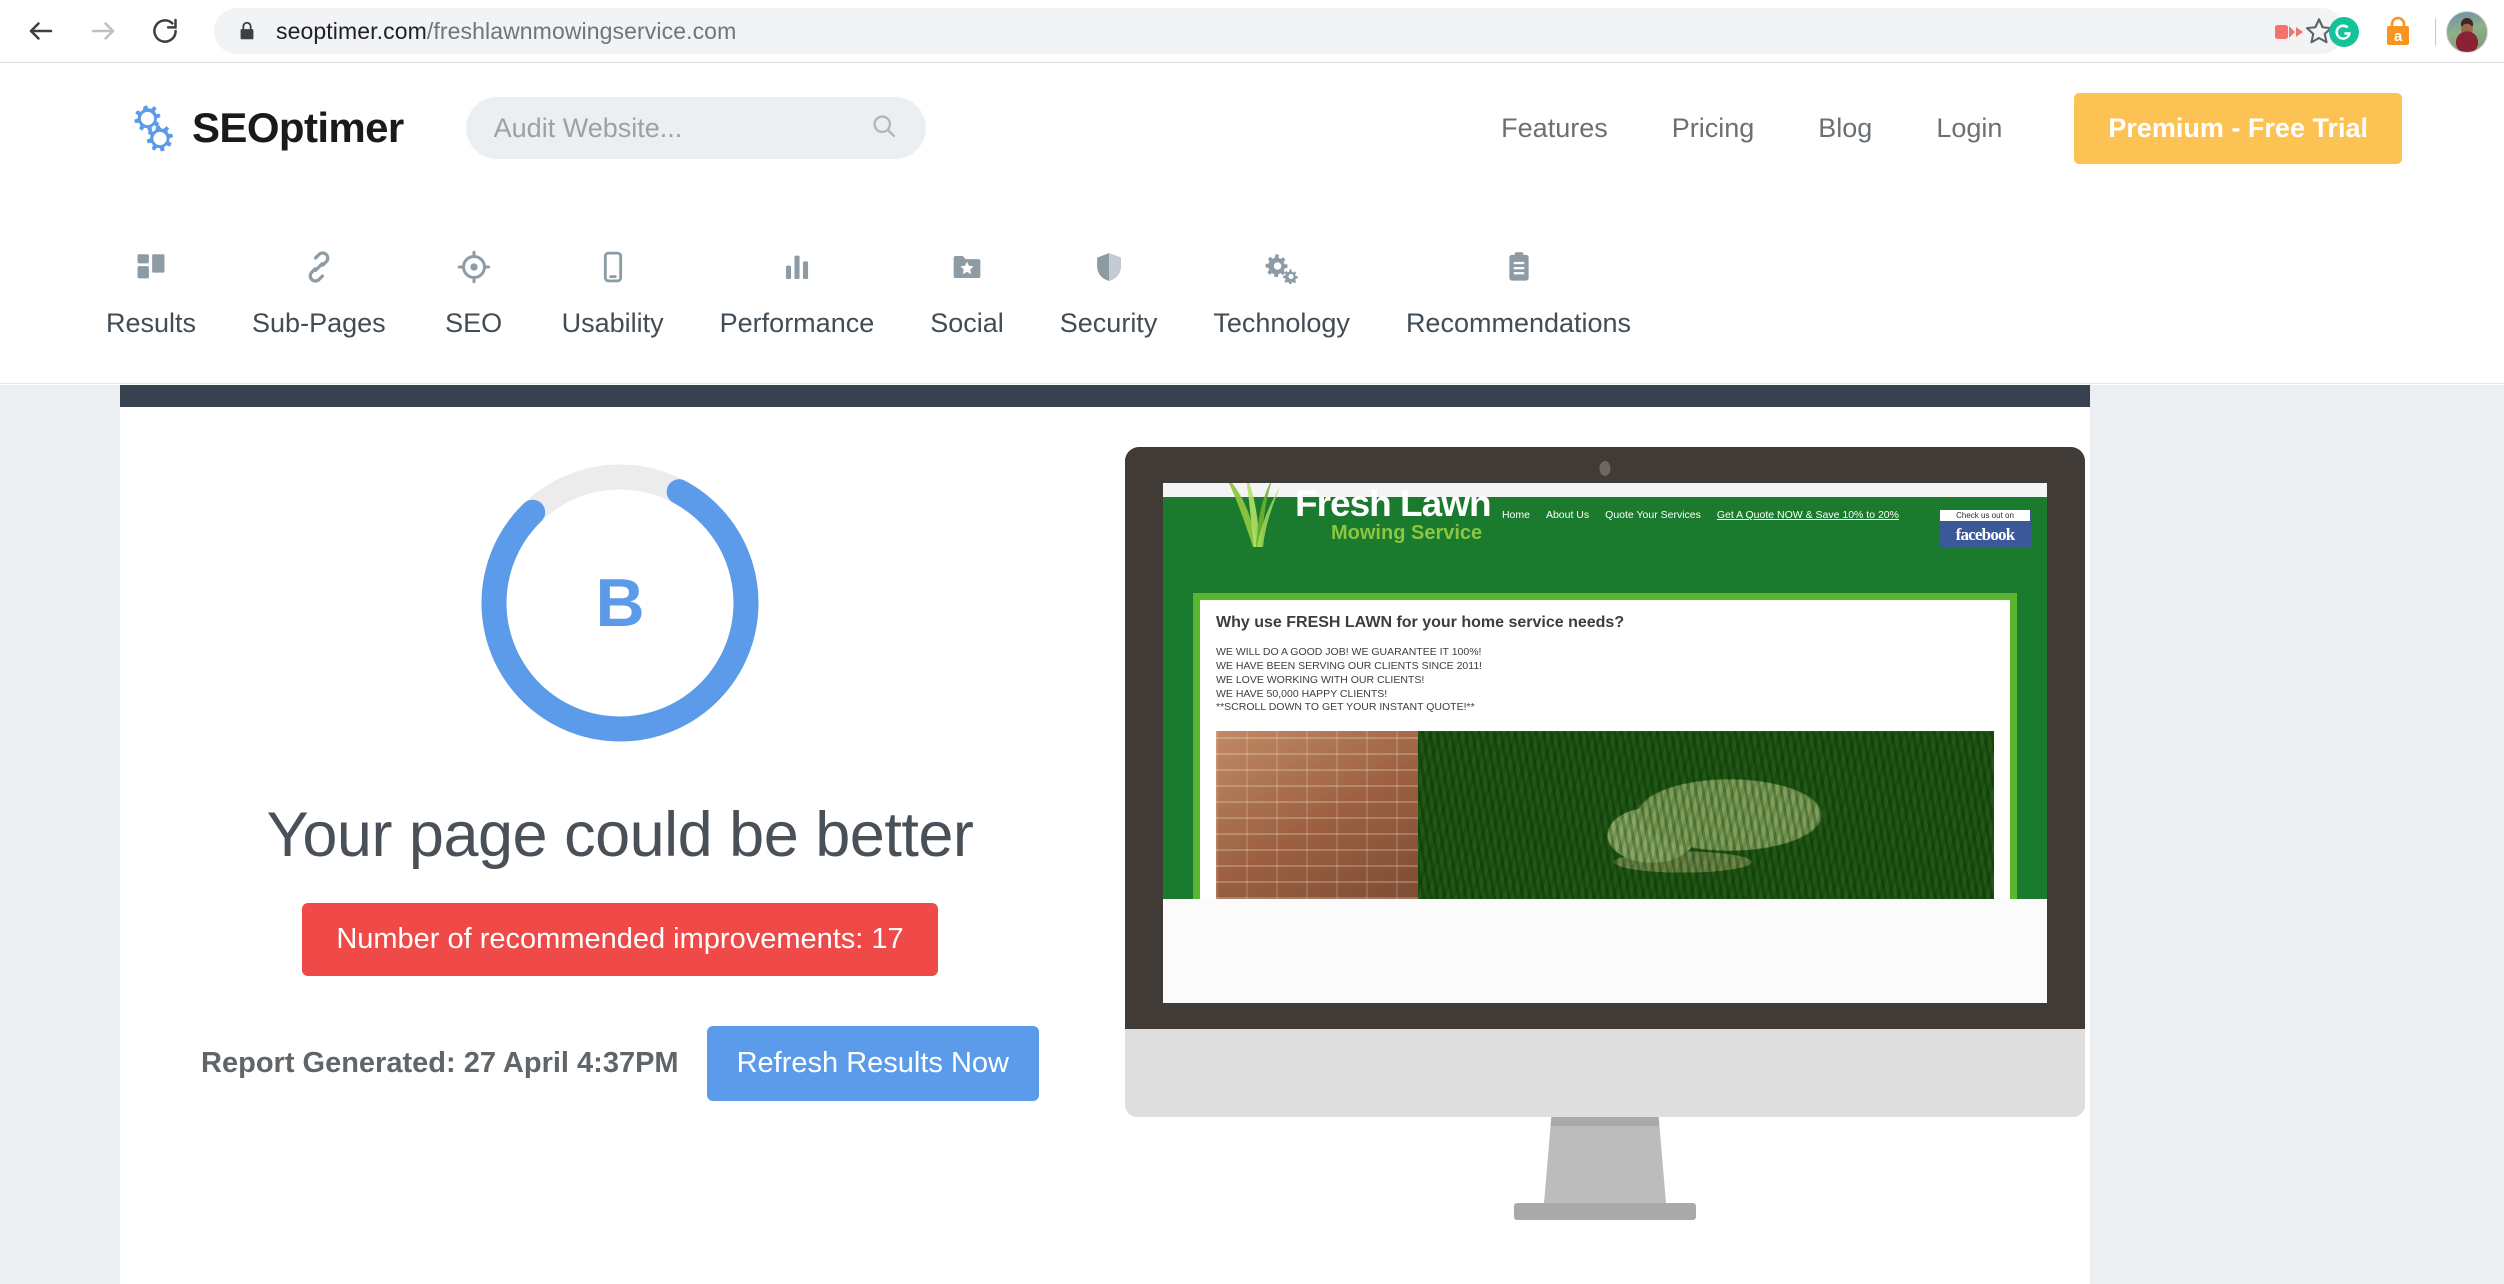  Describe the element at coordinates (2344, 32) in the screenshot. I see `grammarly-extension-icon` at that location.